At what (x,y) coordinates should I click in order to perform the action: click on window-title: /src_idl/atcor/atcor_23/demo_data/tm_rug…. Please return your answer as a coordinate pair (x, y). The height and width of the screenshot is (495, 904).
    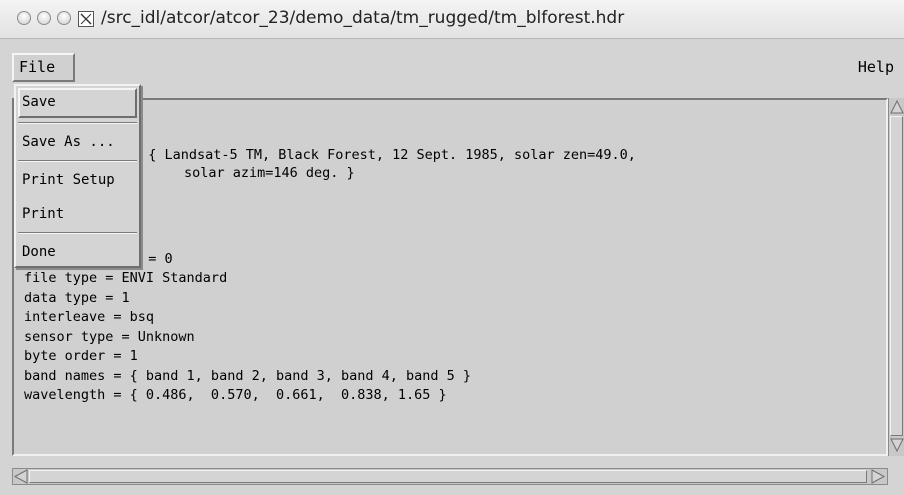
    Looking at the image, I should click on (363, 18).